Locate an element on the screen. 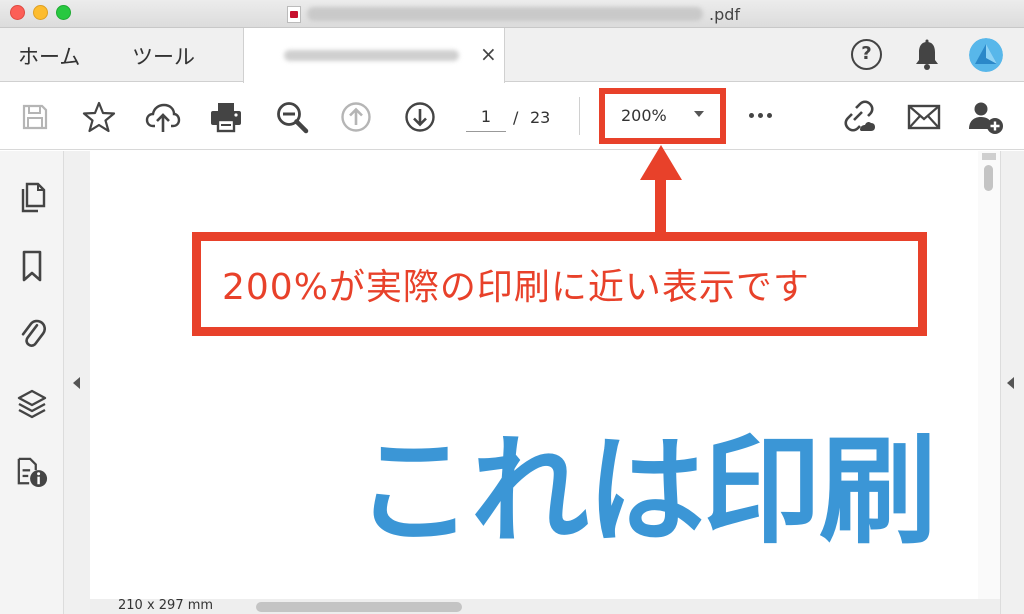 This screenshot has height=614, width=1024. save-icon is located at coordinates (35, 117).